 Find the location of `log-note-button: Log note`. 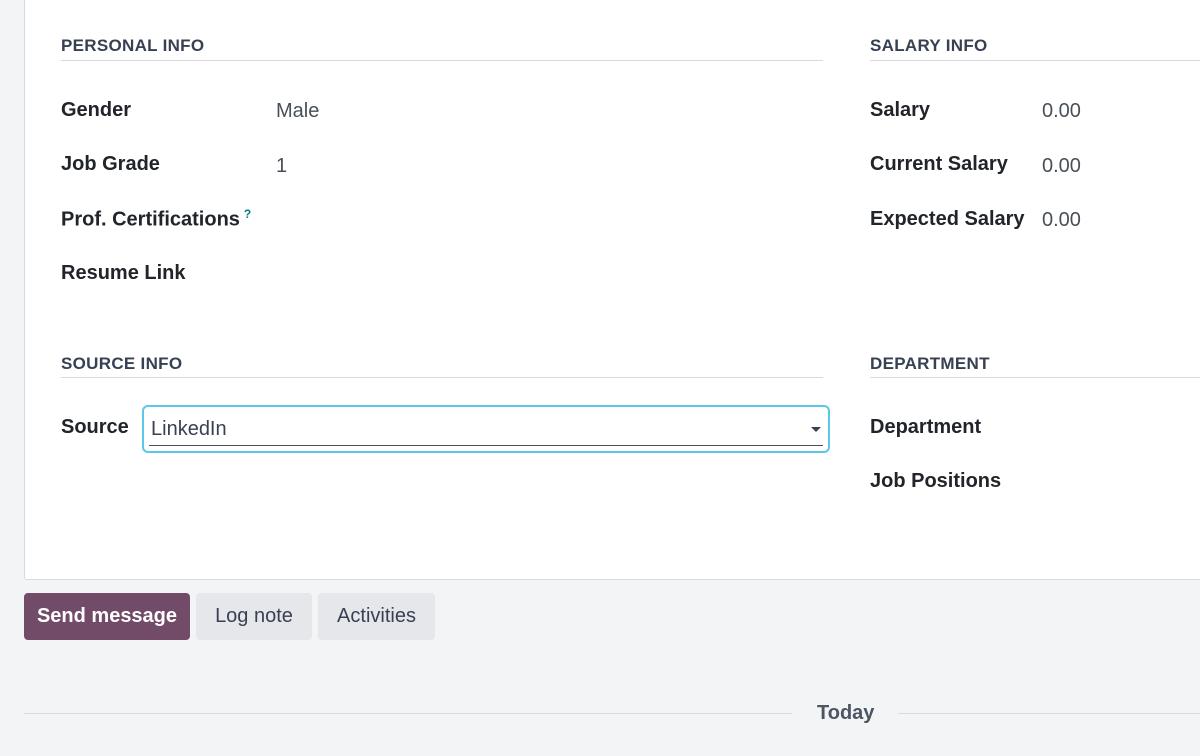

log-note-button: Log note is located at coordinates (254, 616).